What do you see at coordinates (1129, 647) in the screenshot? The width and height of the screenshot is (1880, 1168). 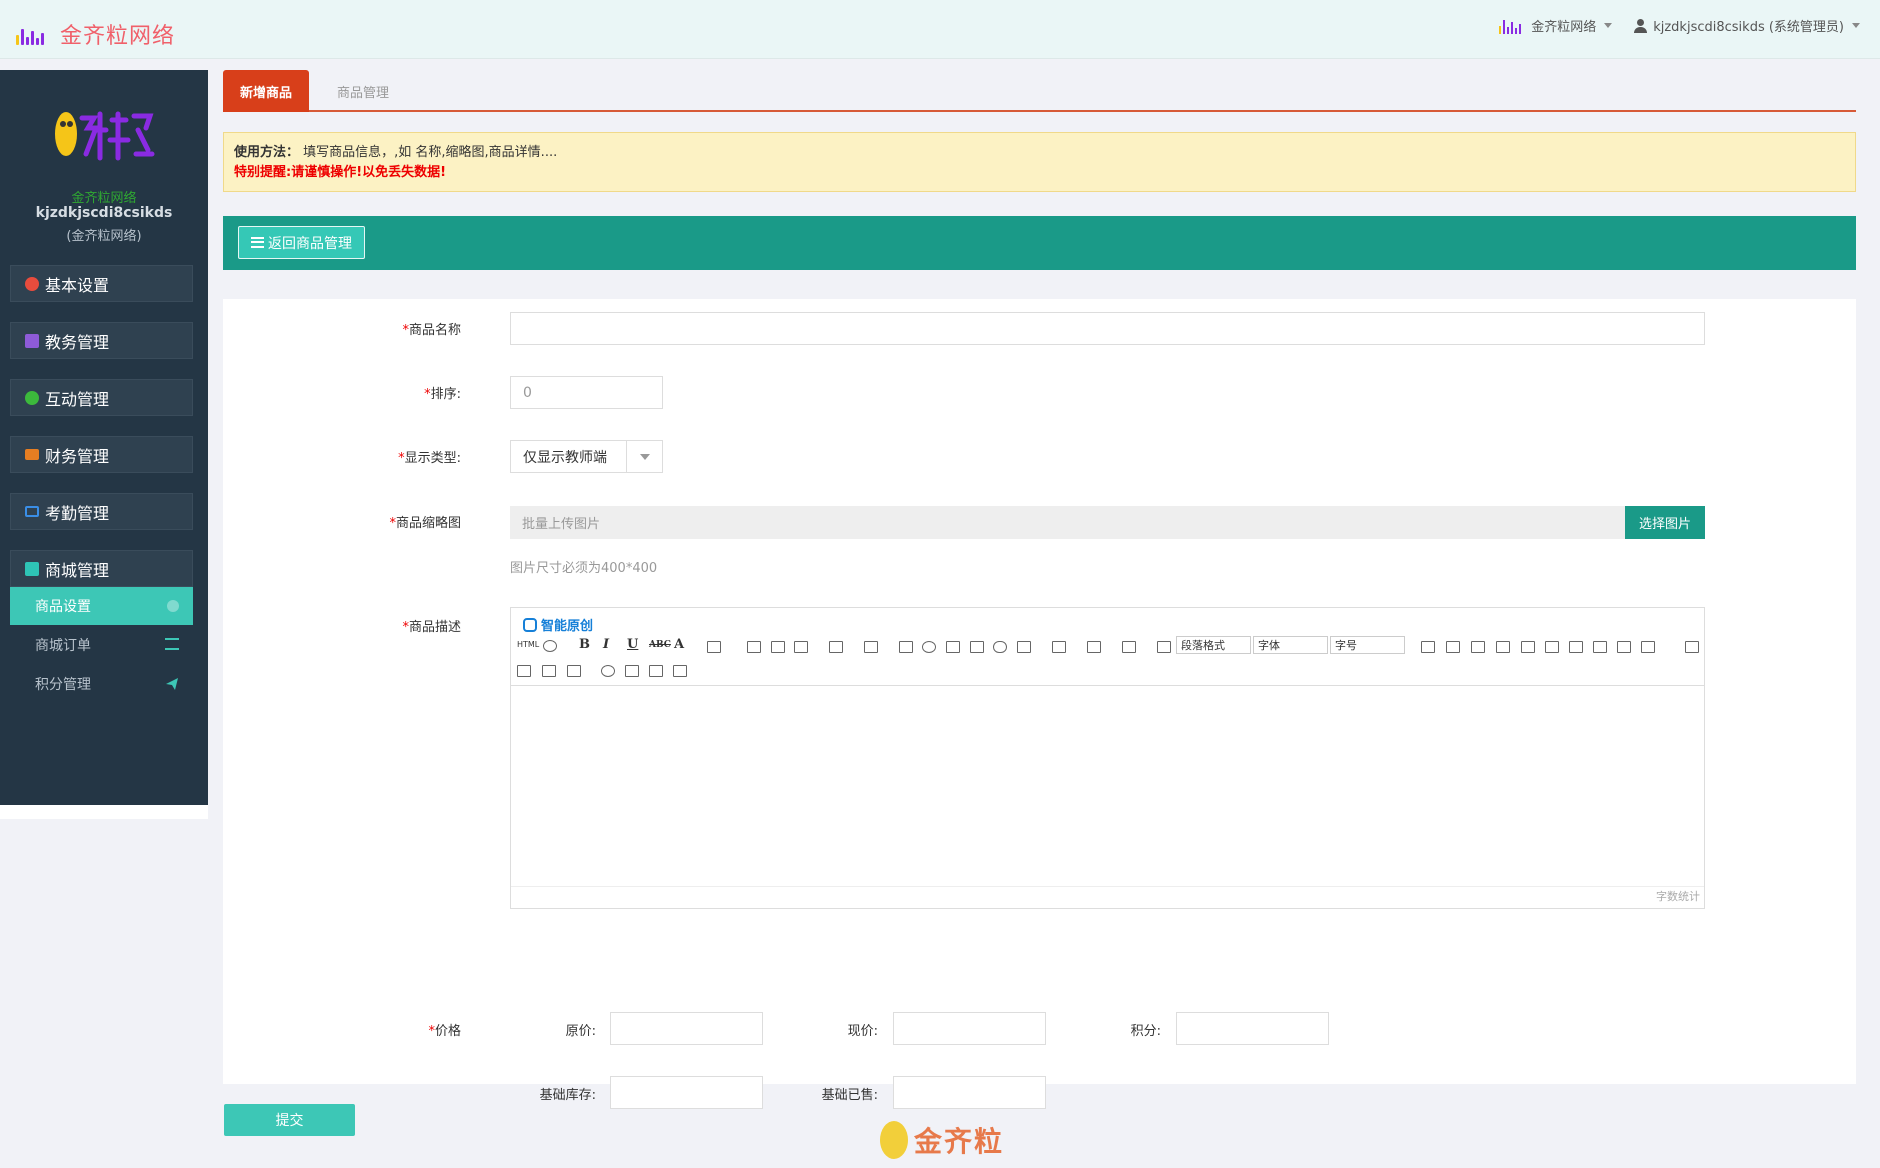 I see `line-height-icon` at bounding box center [1129, 647].